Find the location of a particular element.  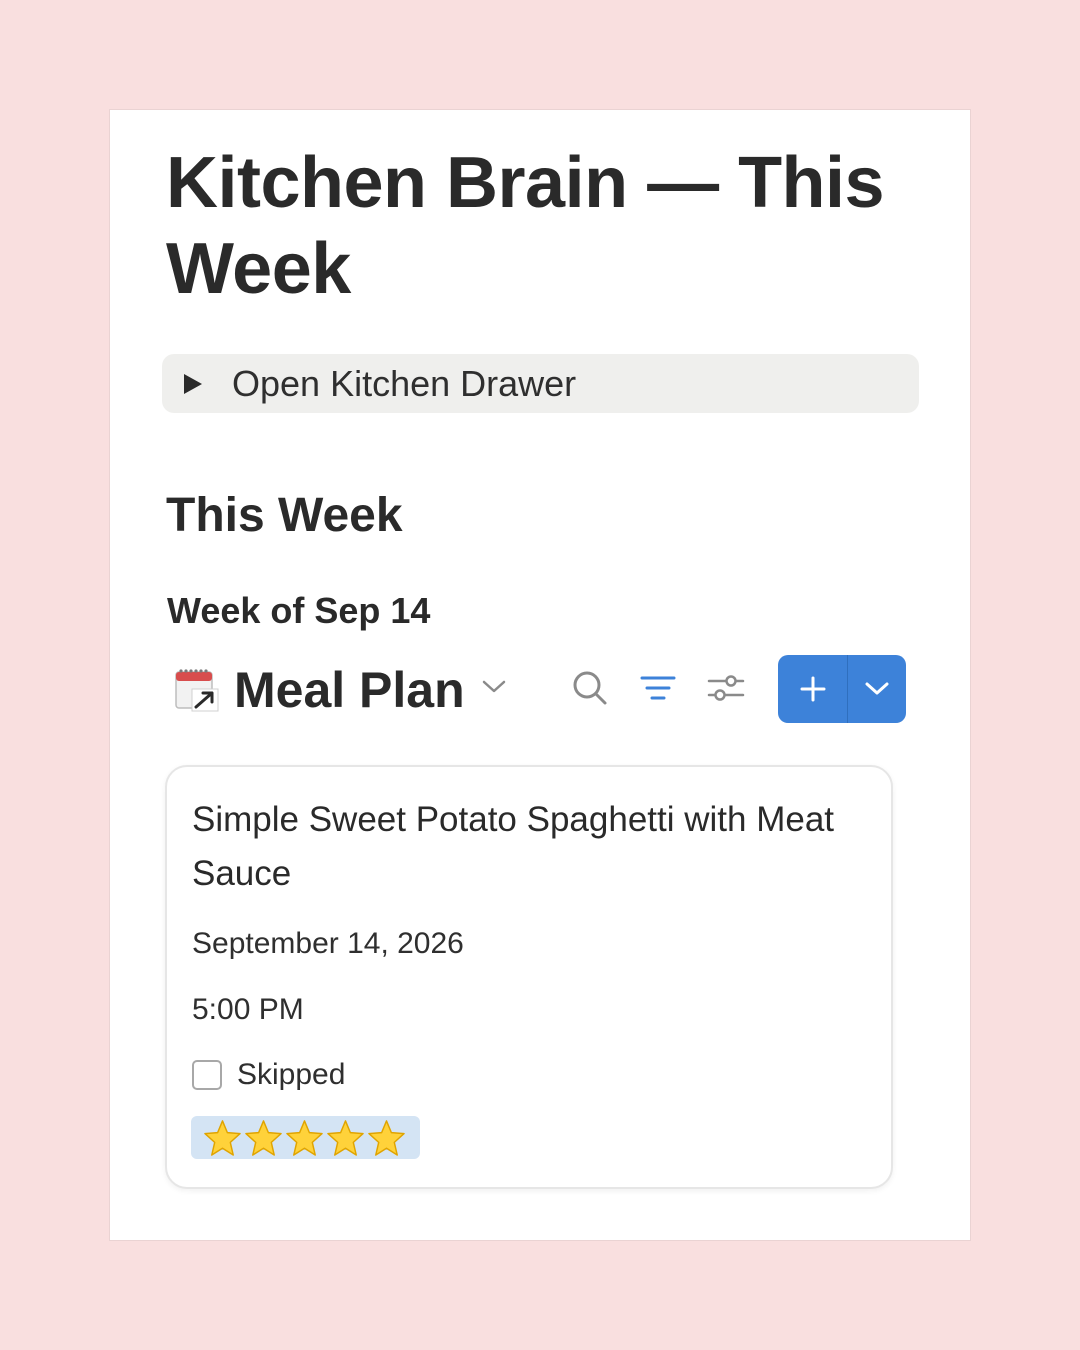

skipped-label: Skipped is located at coordinates (291, 1074).